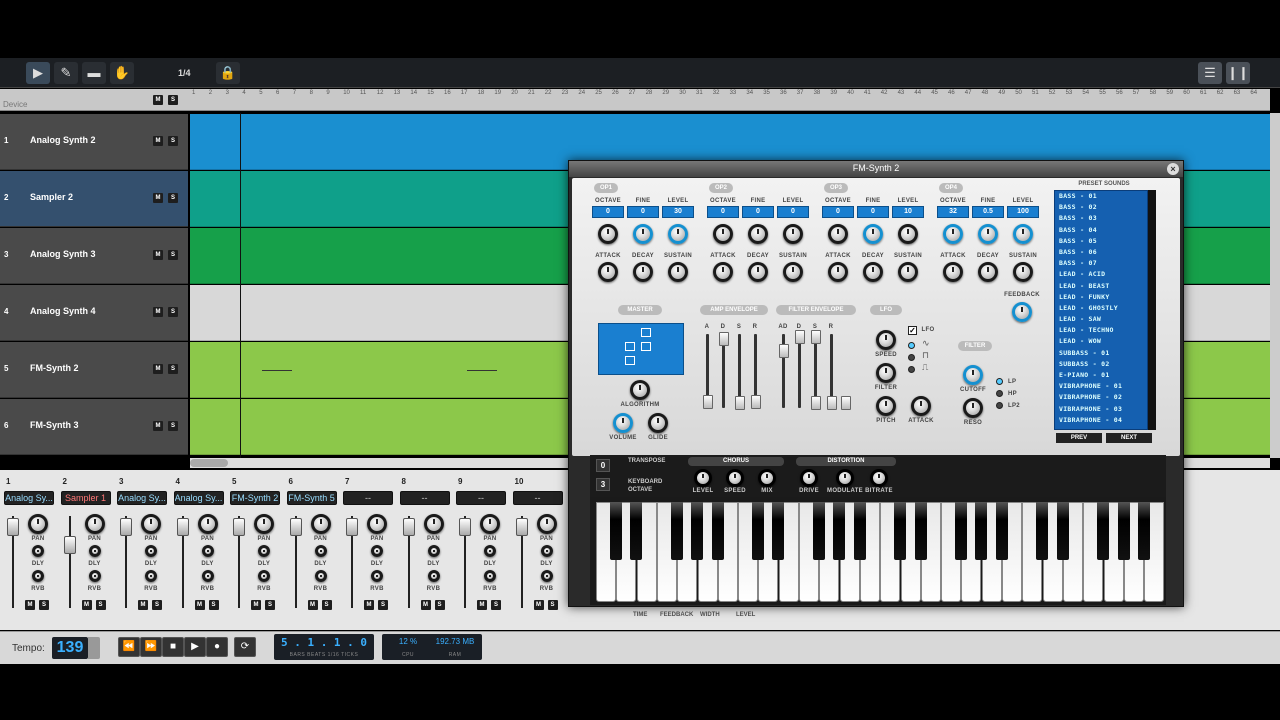 Image resolution: width=1280 pixels, height=720 pixels. I want to click on amp-a-fader, so click(708, 402).